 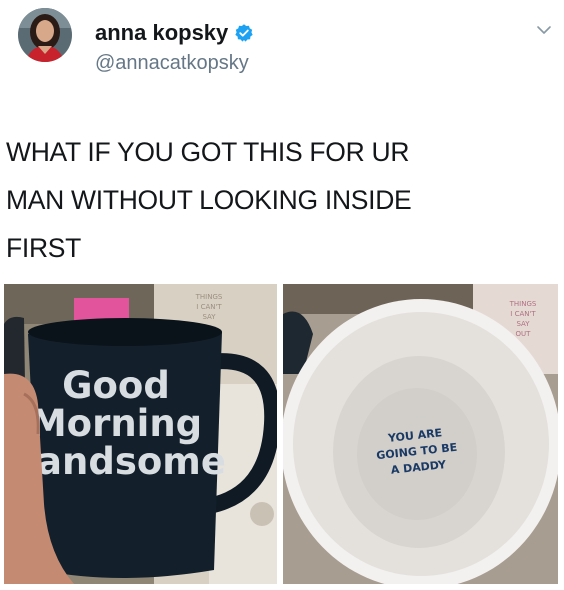 I want to click on chevron-down-icon, so click(x=544, y=30).